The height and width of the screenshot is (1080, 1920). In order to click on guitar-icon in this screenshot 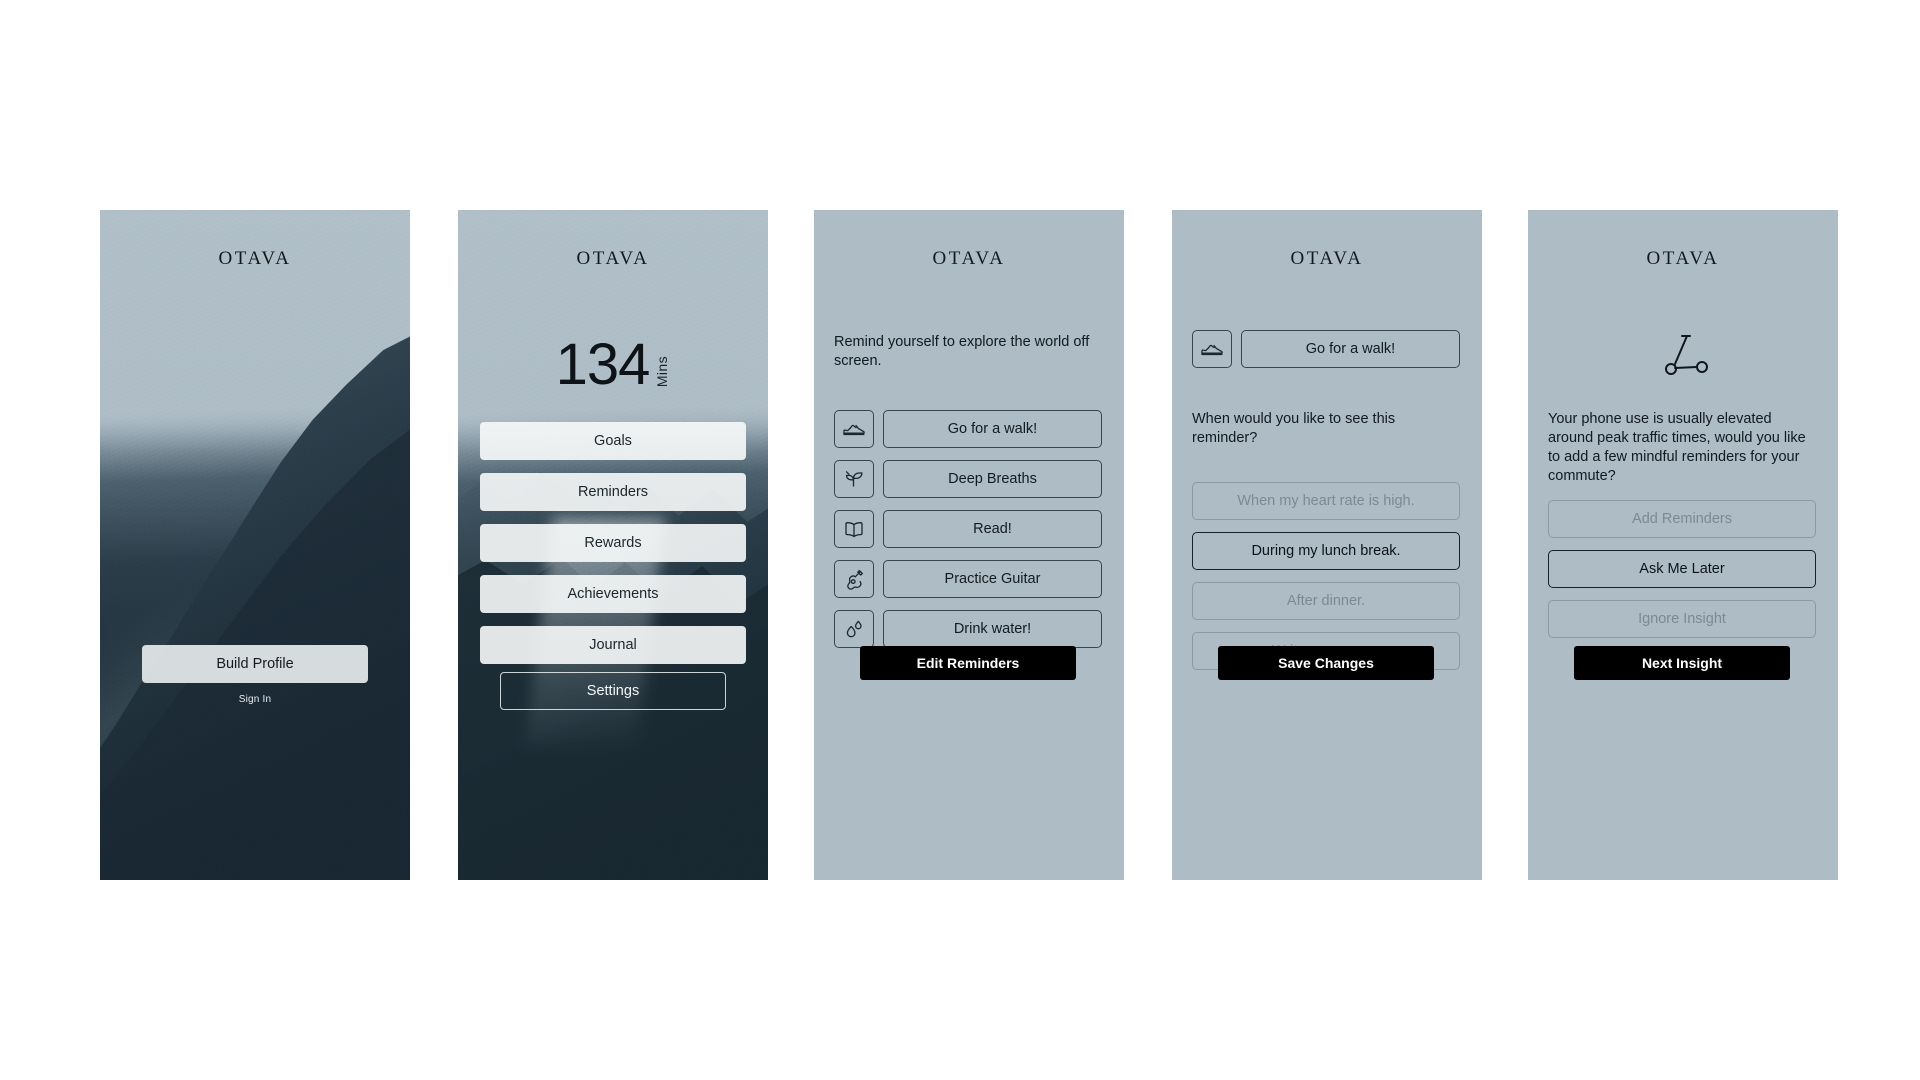, I will do `click(854, 579)`.